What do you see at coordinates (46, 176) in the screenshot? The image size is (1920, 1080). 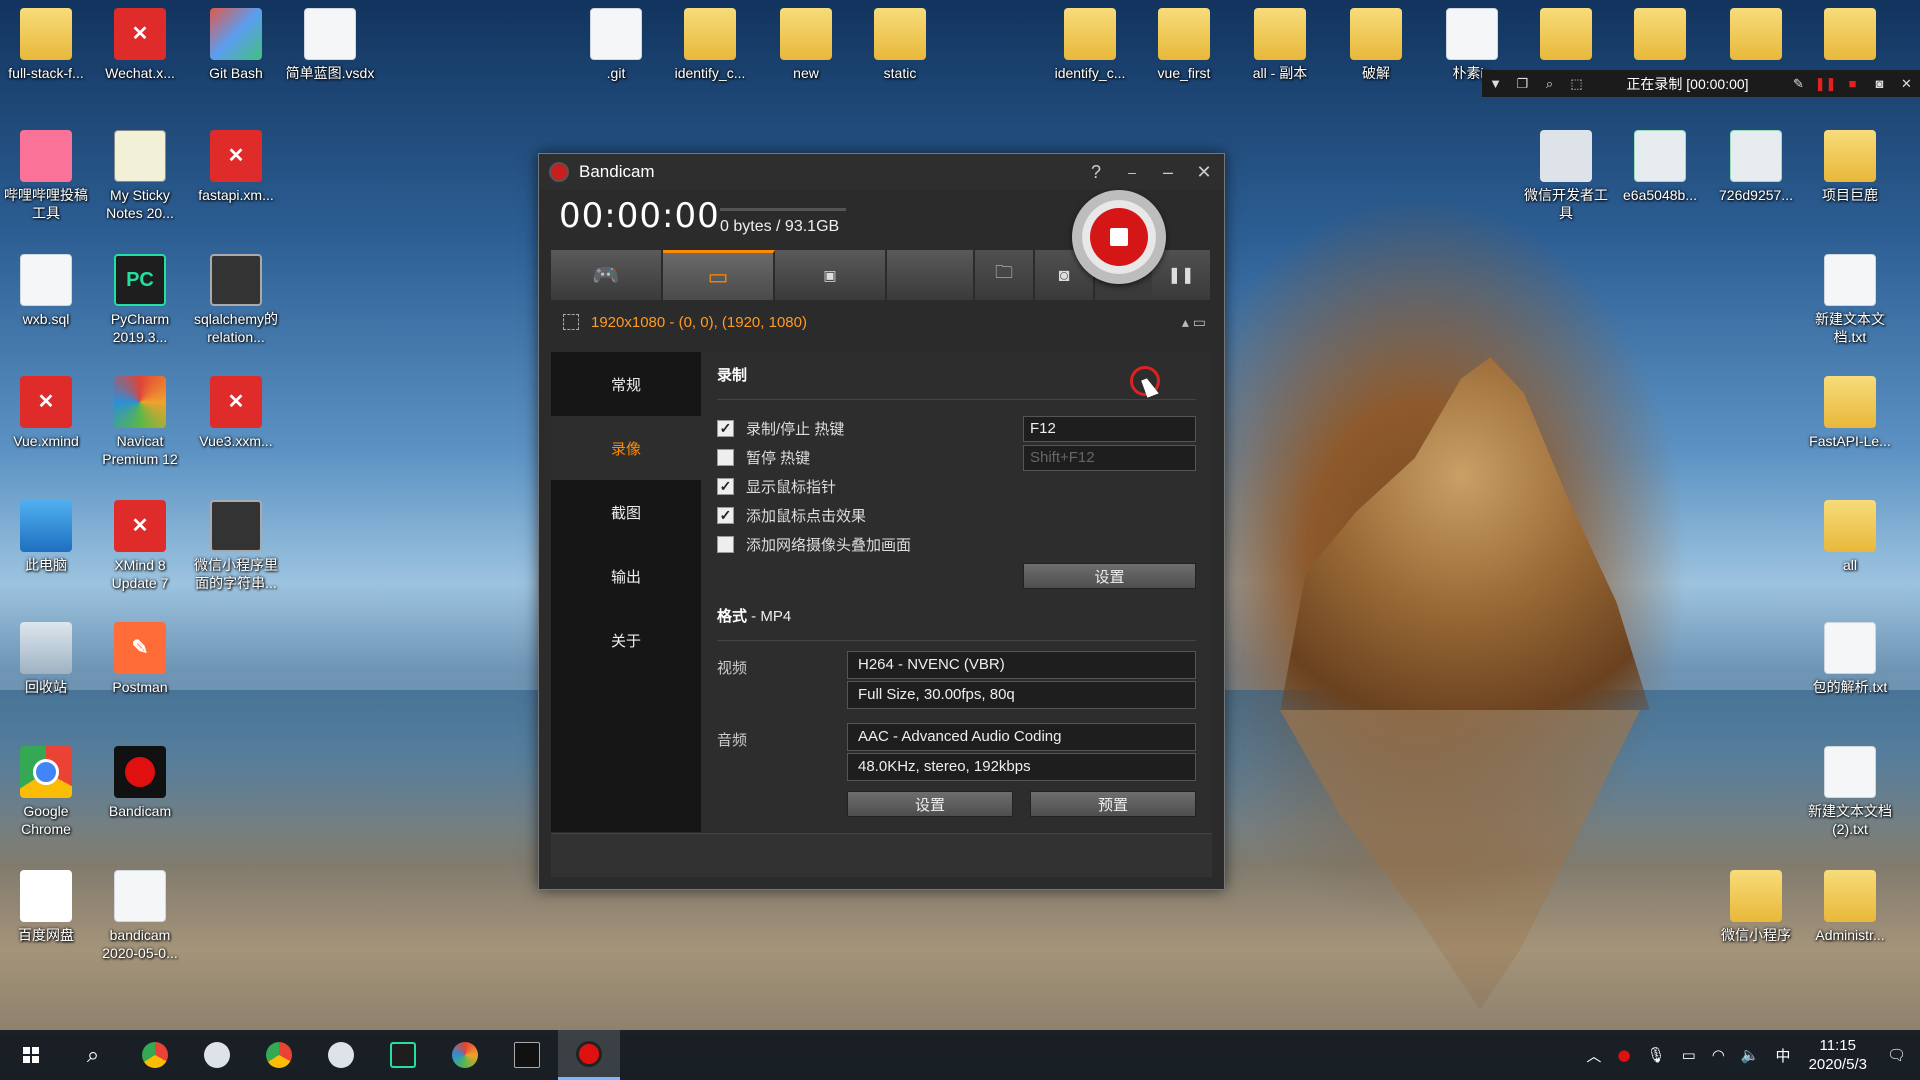 I see `desktop-icon: 哔哩哔哩投稿工具` at bounding box center [46, 176].